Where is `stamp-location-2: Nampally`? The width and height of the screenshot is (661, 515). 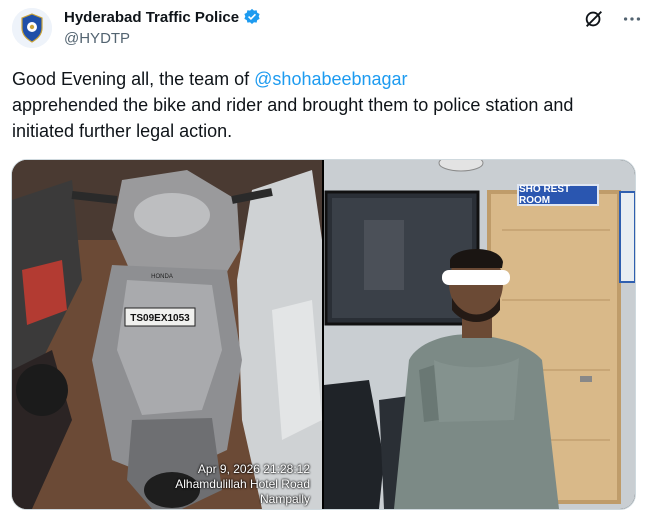
stamp-location-2: Nampally is located at coordinates (284, 499).